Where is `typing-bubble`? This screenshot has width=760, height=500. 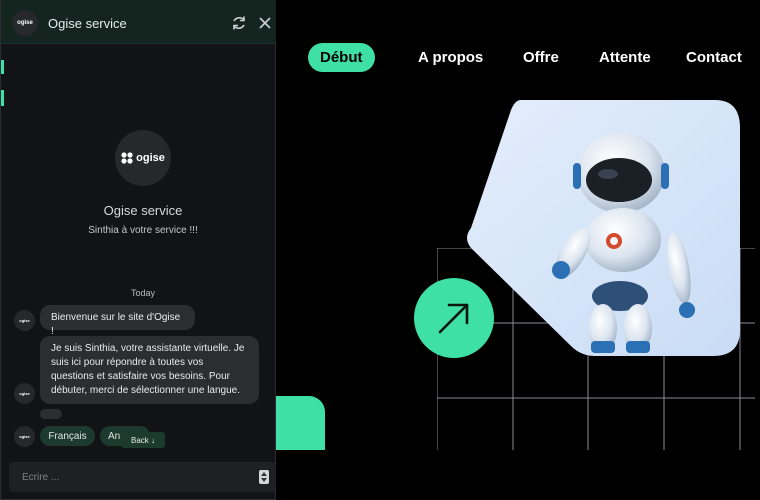
typing-bubble is located at coordinates (51, 414).